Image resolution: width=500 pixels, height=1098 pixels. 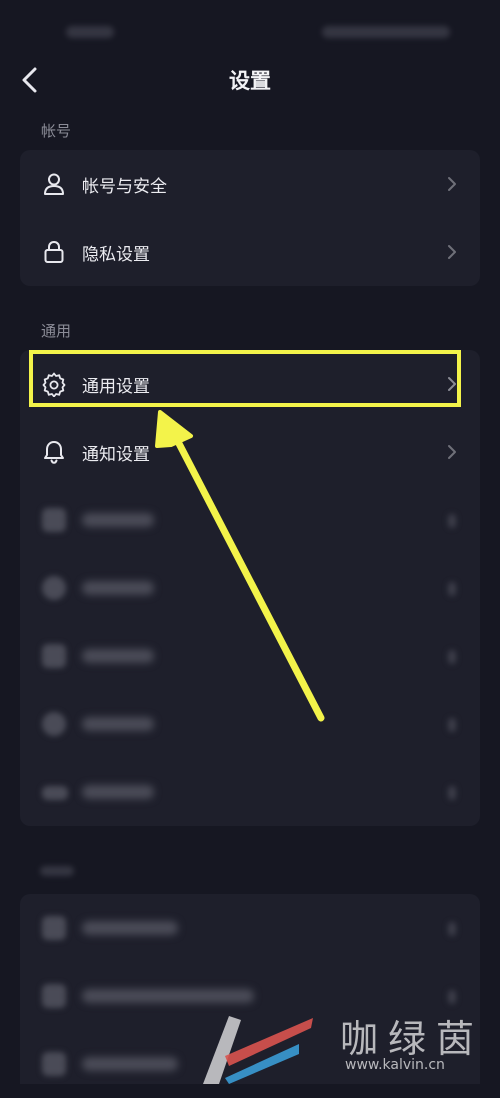 I want to click on account-card: 帐号与安全 隐私设置, so click(x=250, y=218).